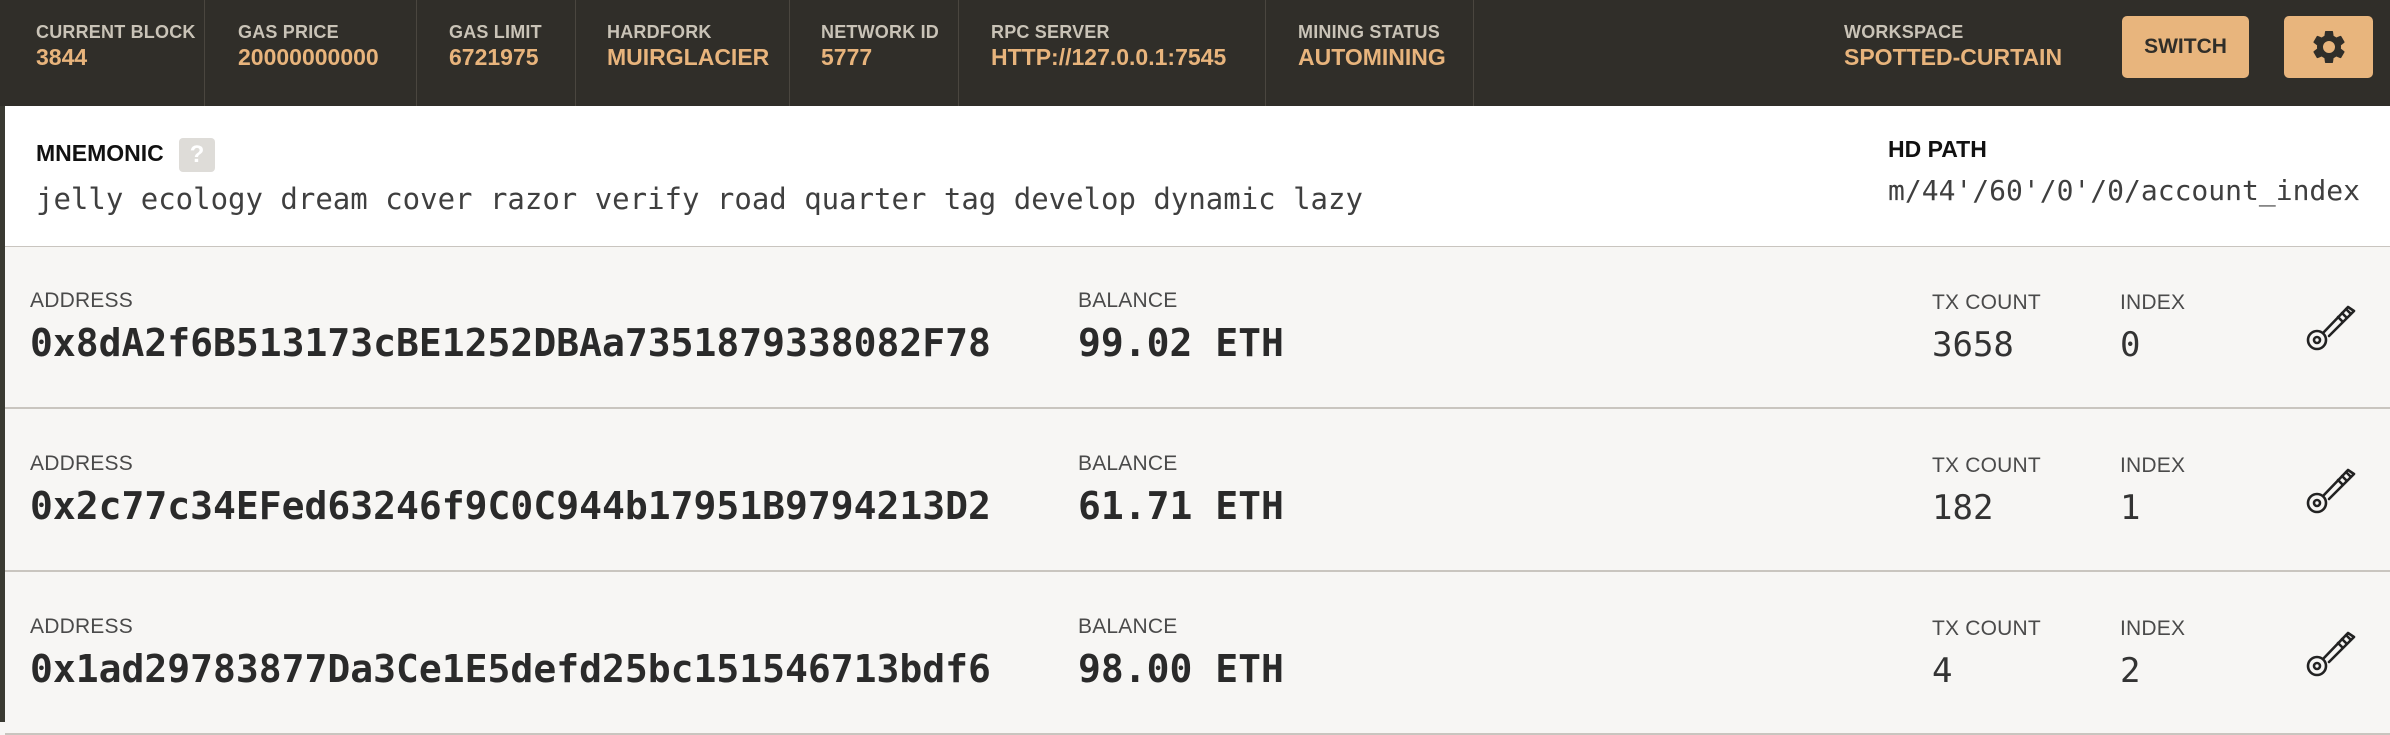 This screenshot has width=2390, height=735. I want to click on tx-count-value: 3658, so click(1973, 345).